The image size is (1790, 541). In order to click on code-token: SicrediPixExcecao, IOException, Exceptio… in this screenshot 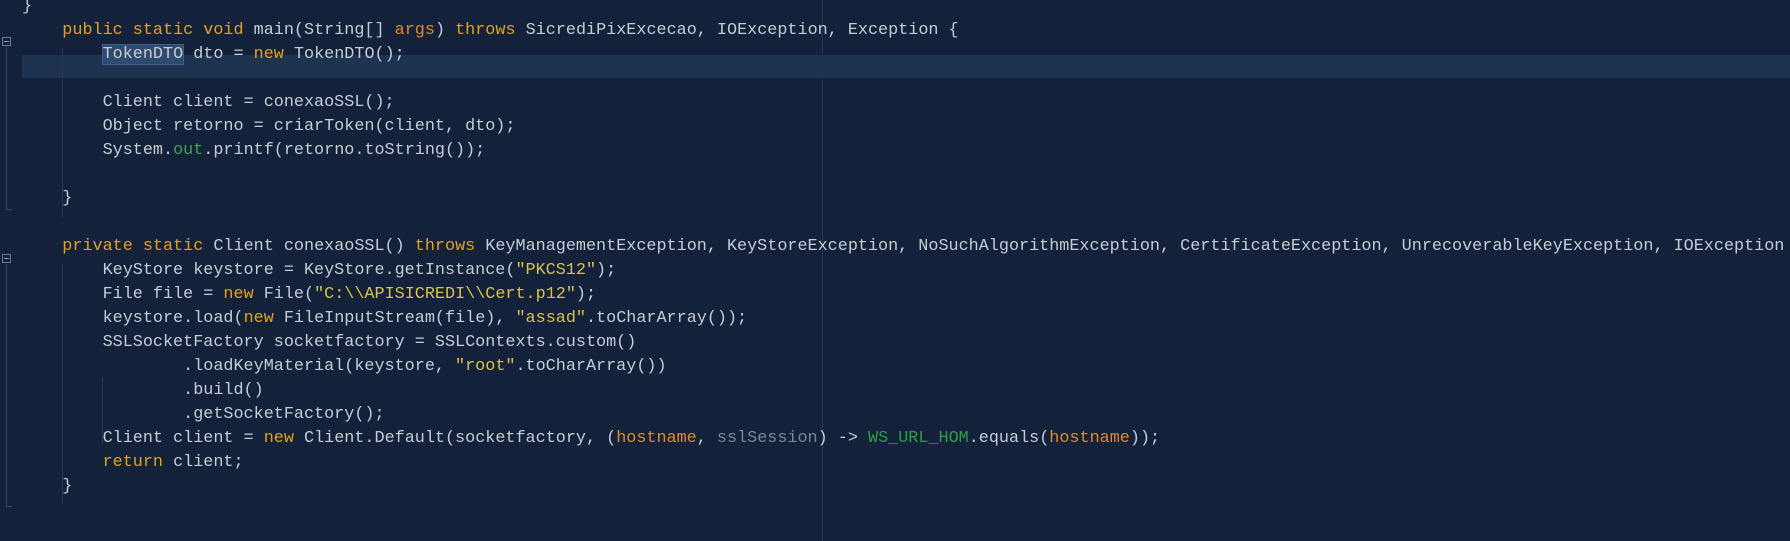, I will do `click(742, 30)`.